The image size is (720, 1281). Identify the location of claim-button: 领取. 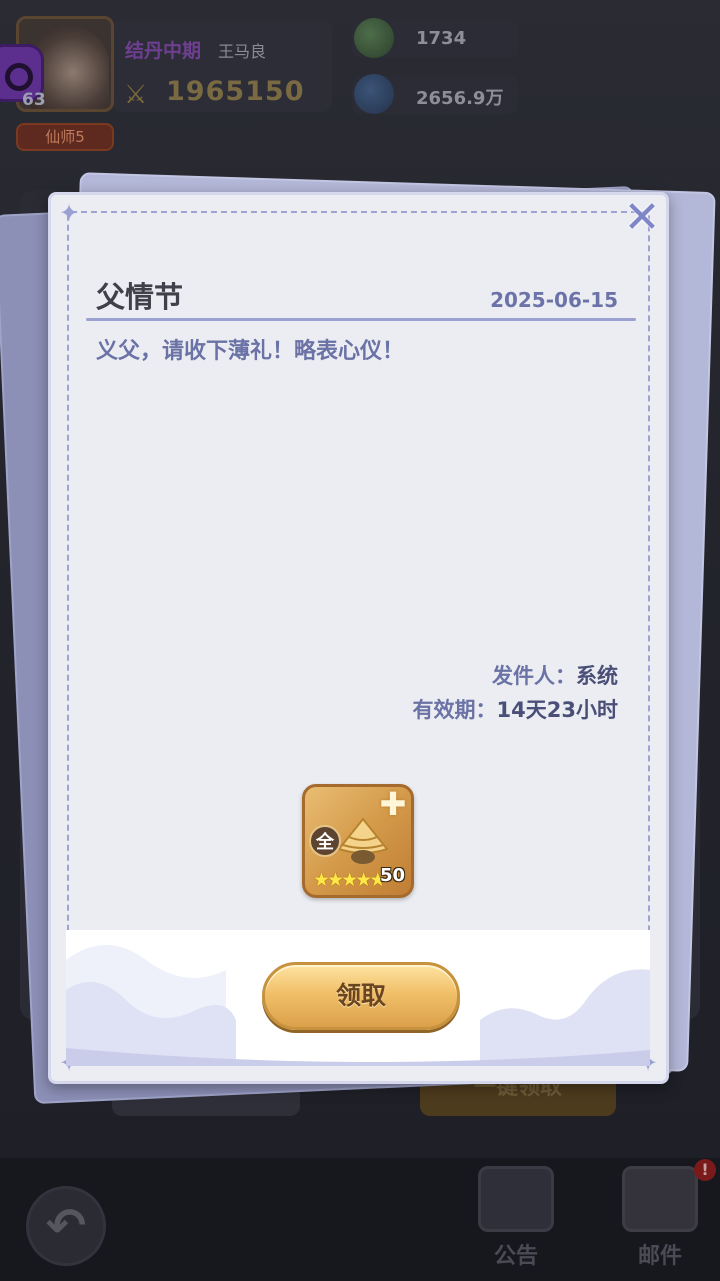
(361, 996).